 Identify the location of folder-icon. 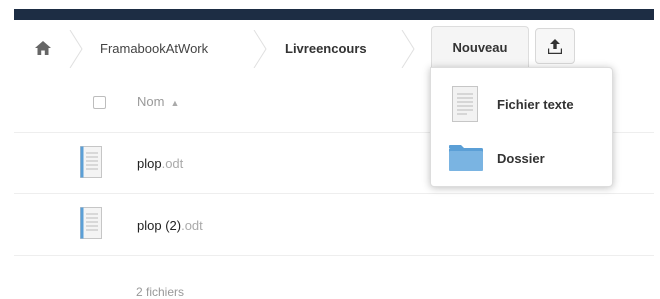
(466, 158).